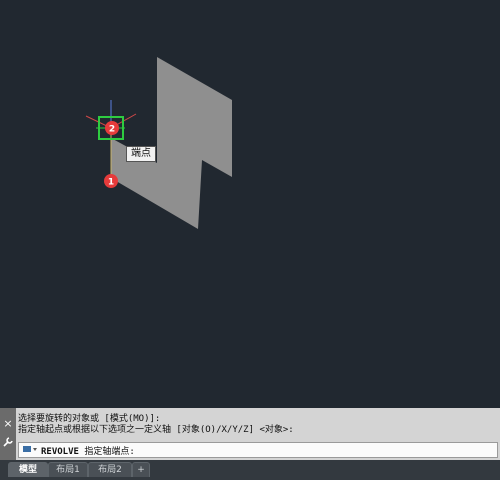 This screenshot has width=500, height=480. Describe the element at coordinates (250, 470) in the screenshot. I see `layout-tabs: 模型 布局1 布局2 +` at that location.